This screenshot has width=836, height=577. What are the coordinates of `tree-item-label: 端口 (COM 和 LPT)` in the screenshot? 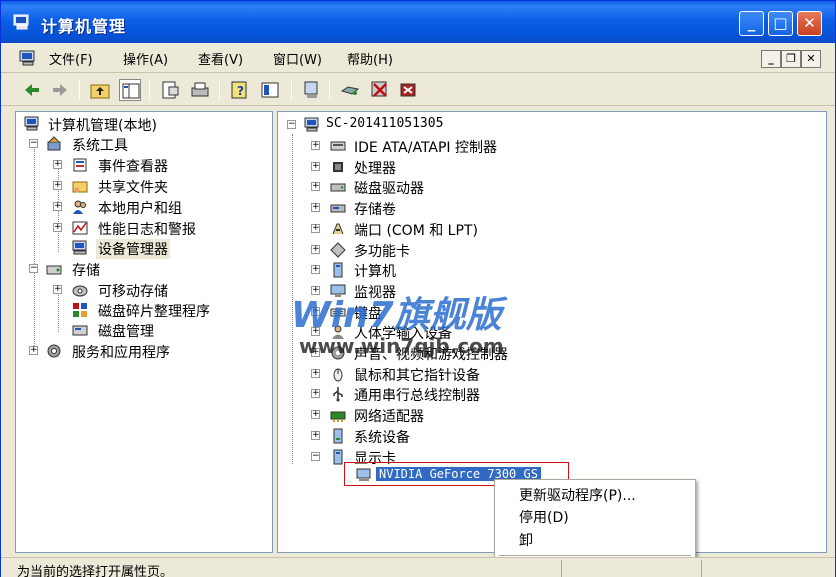 It's located at (416, 230).